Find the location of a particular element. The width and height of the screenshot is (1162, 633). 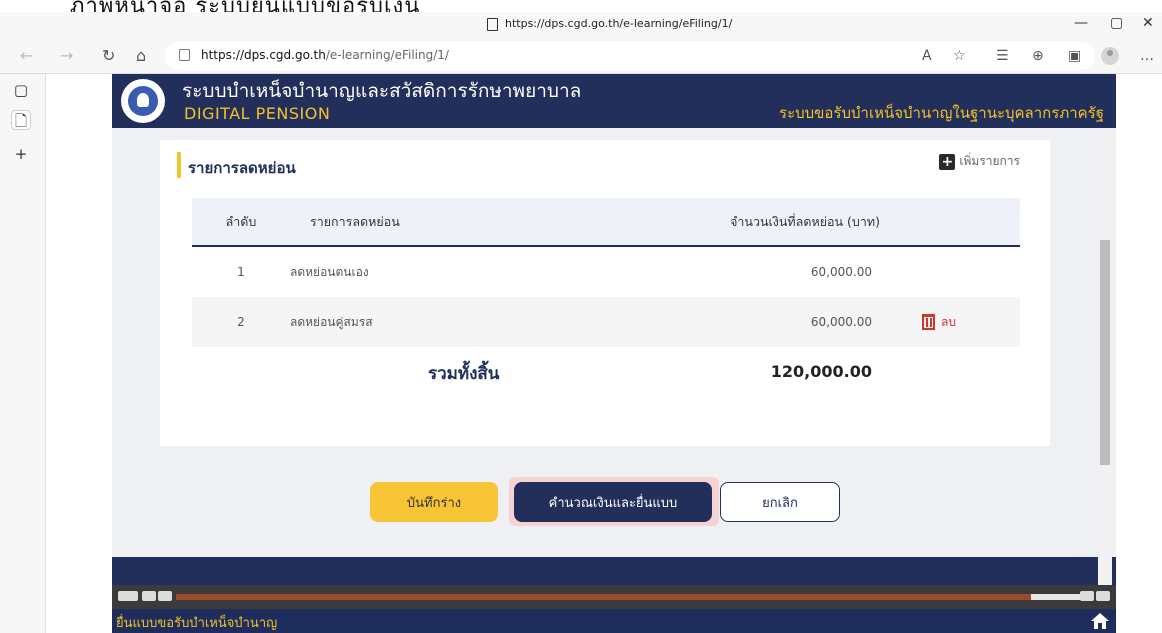

section-accent is located at coordinates (179, 165).